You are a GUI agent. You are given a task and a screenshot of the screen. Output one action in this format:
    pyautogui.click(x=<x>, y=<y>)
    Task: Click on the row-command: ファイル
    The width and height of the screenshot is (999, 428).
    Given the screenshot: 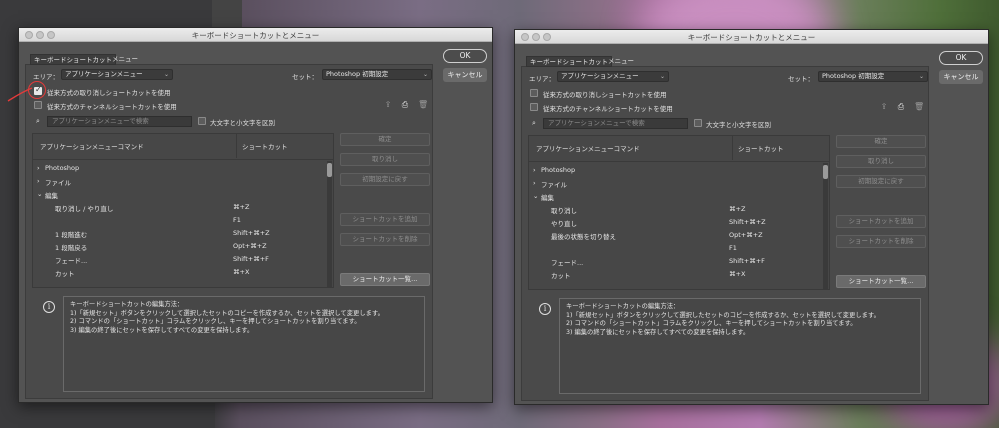 What is the action you would take?
    pyautogui.click(x=58, y=183)
    